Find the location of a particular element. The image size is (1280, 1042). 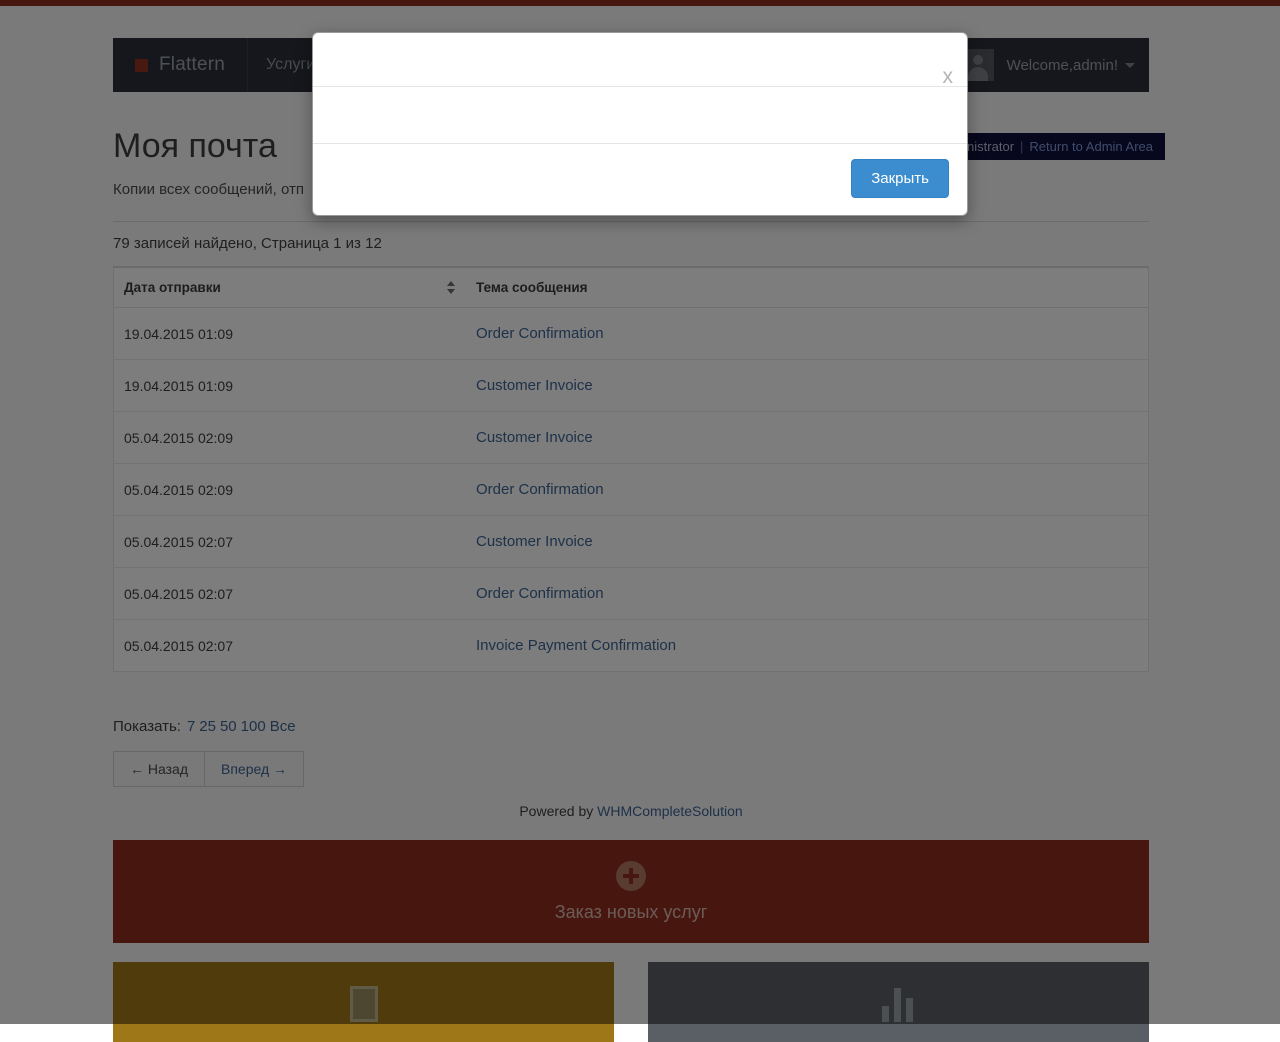

modal-footer: Закрыть is located at coordinates (640, 179).